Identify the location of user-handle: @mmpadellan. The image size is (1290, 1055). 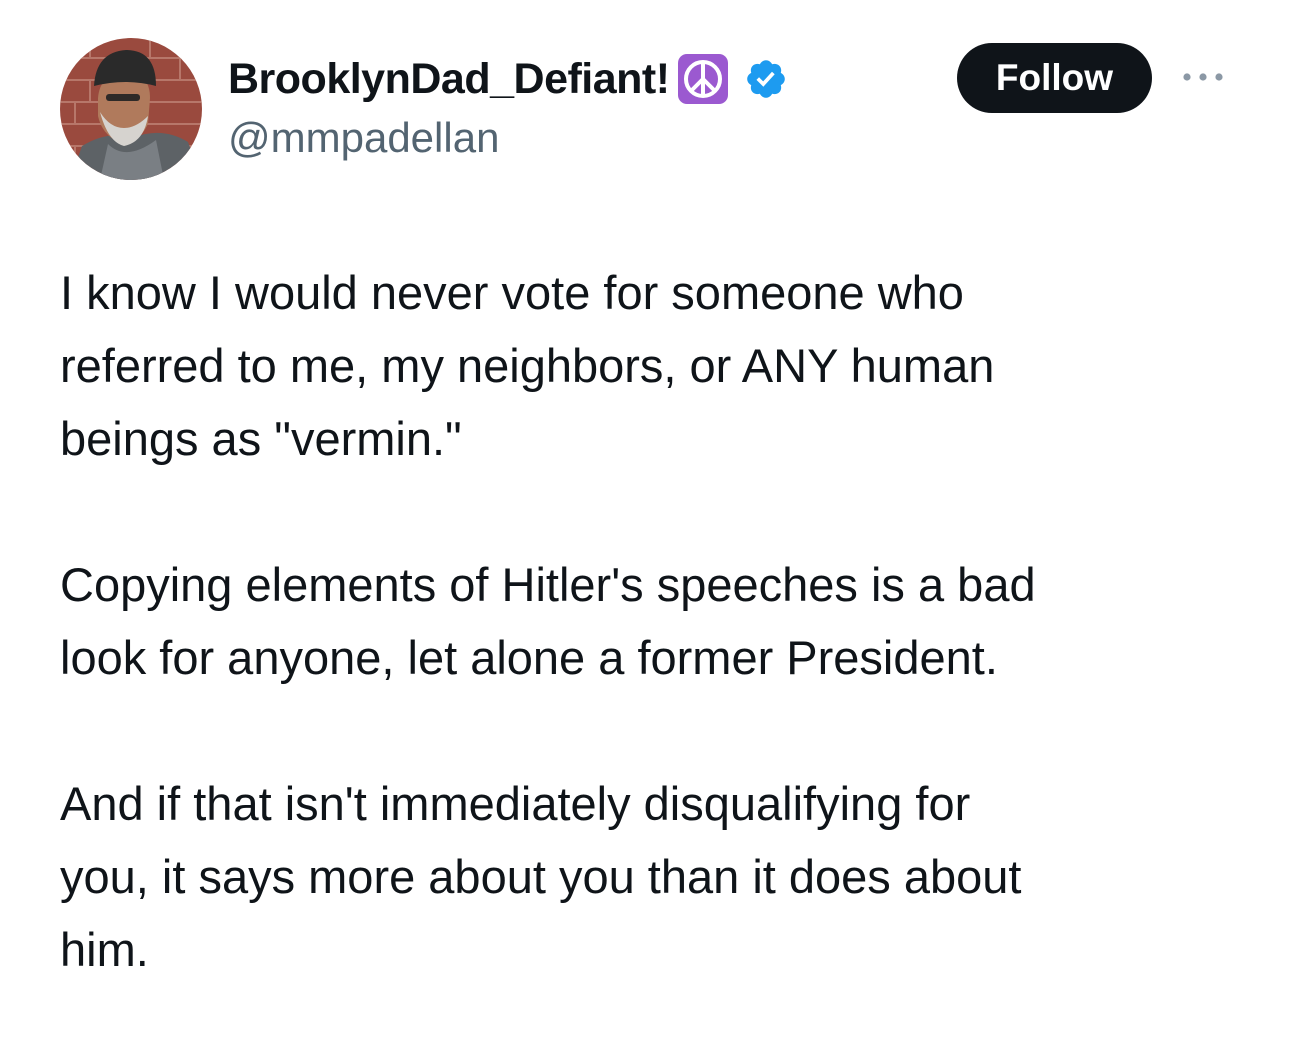
(363, 138).